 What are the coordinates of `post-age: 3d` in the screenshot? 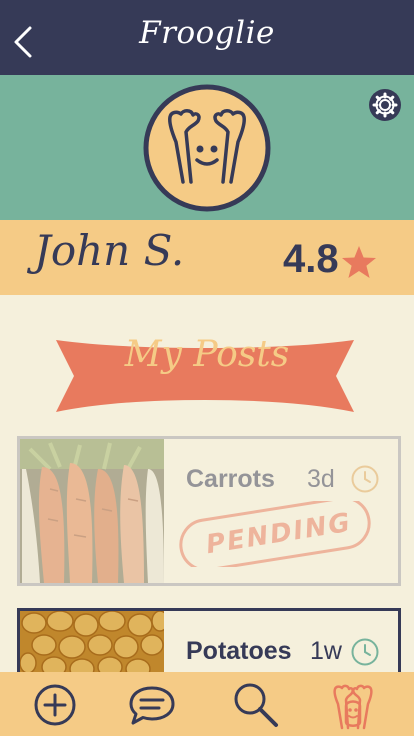 It's located at (321, 479).